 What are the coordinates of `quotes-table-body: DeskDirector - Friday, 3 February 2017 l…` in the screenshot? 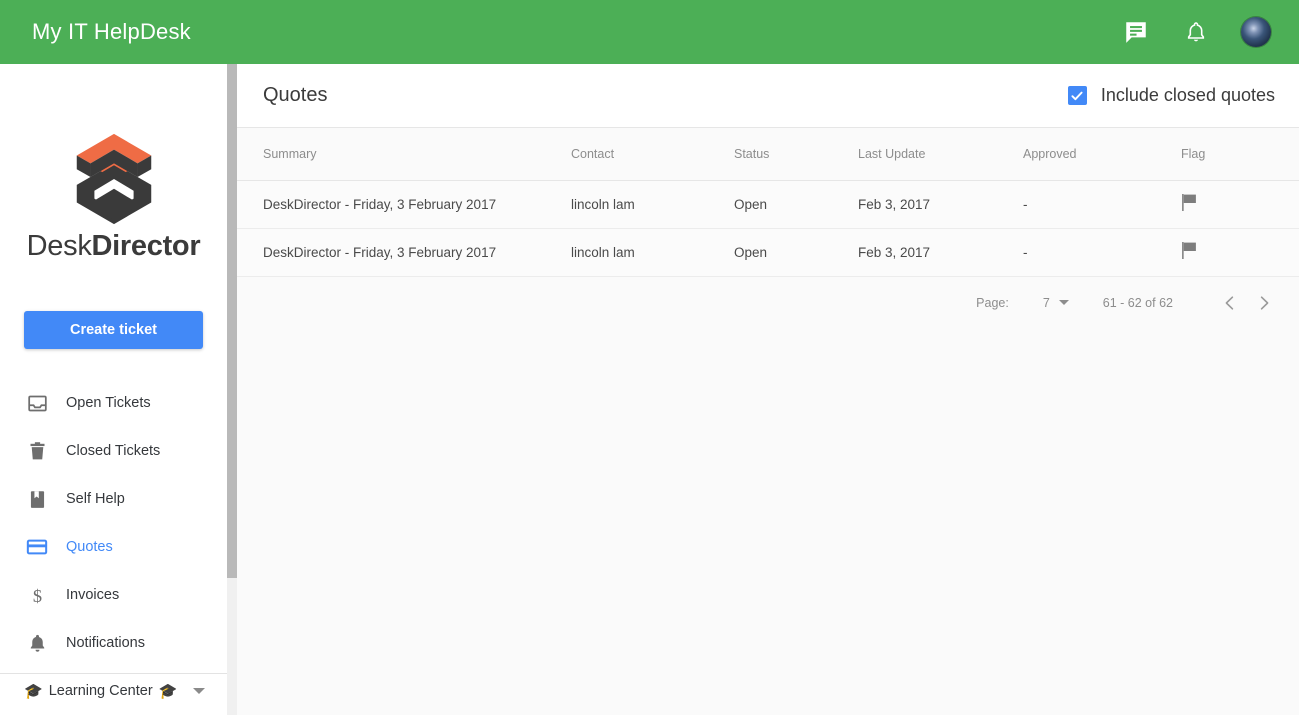 It's located at (768, 228).